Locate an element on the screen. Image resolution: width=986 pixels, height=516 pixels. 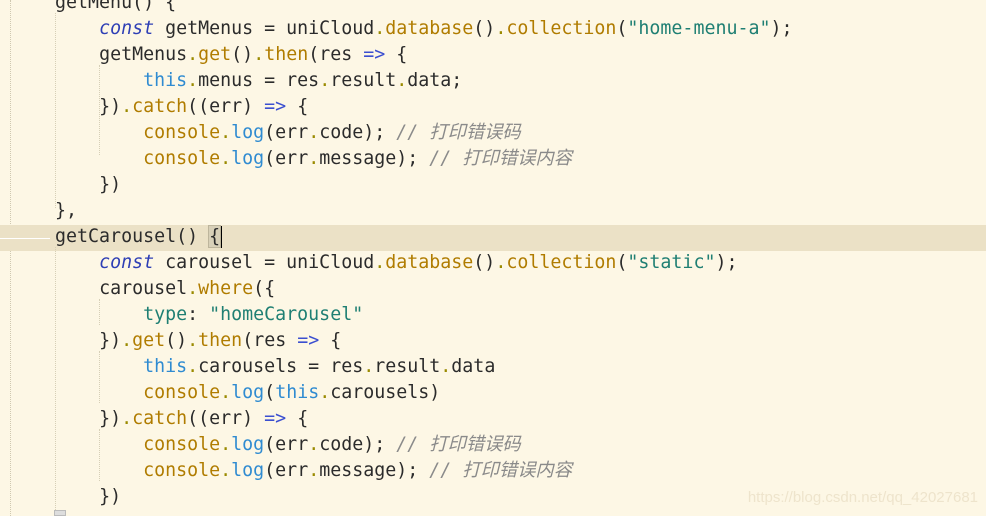
code-token-str: "homeCarousel" is located at coordinates (286, 314).